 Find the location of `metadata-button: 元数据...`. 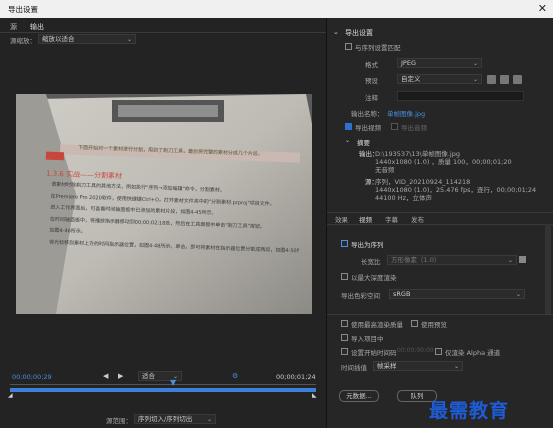

metadata-button: 元数据... is located at coordinates (359, 396).